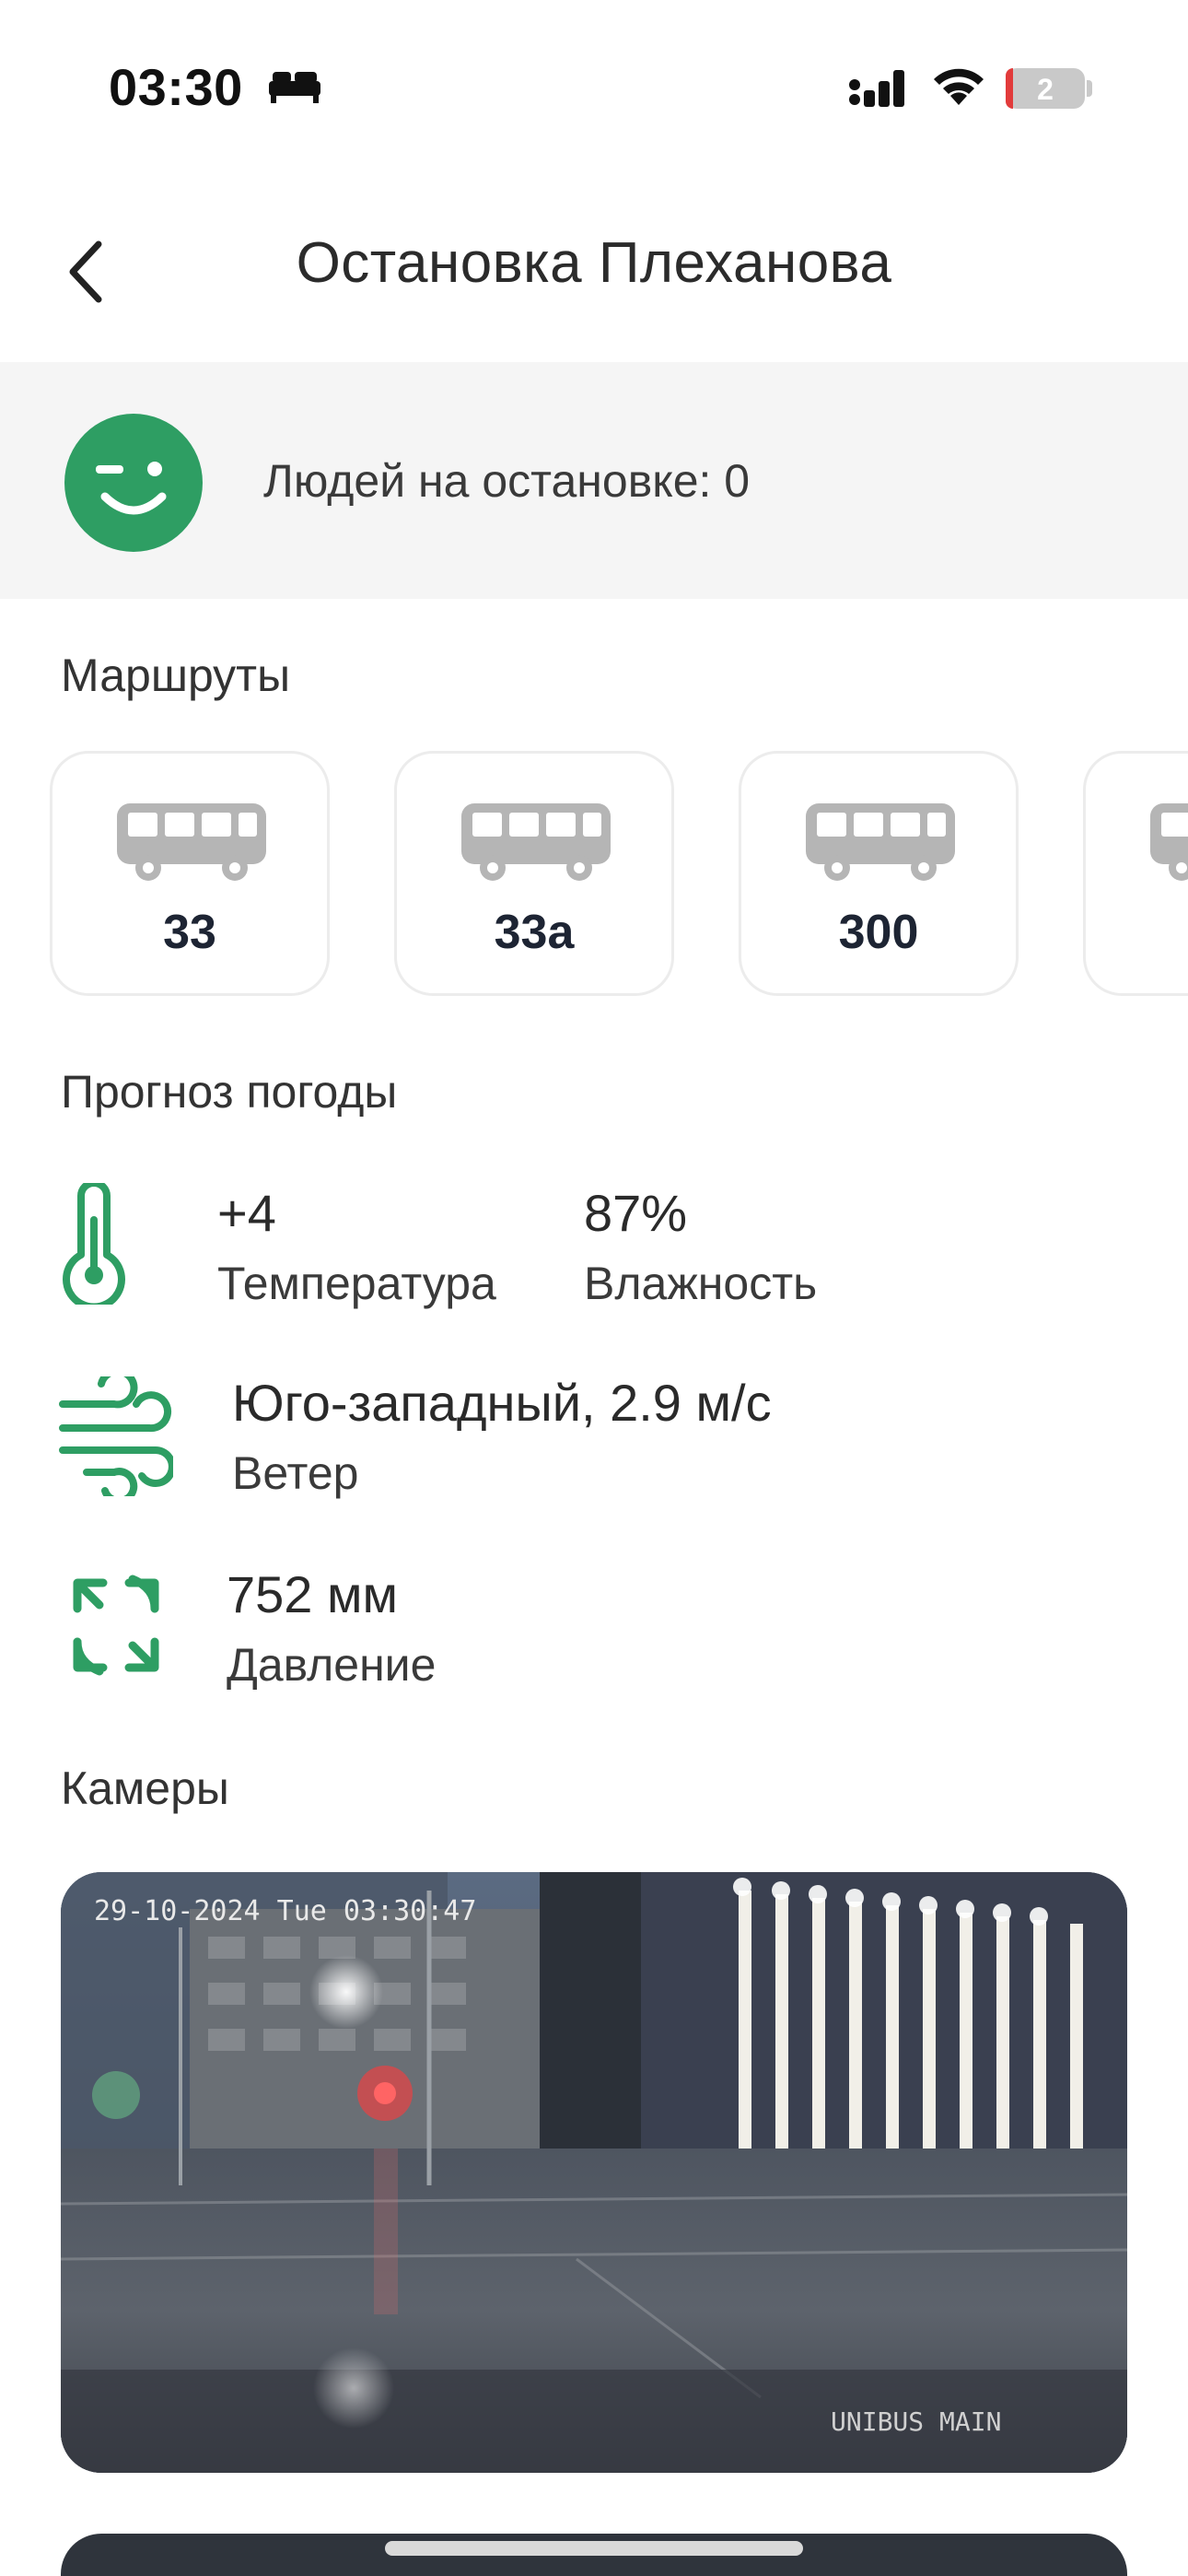 The width and height of the screenshot is (1188, 2576). I want to click on home-indicator, so click(594, 2548).